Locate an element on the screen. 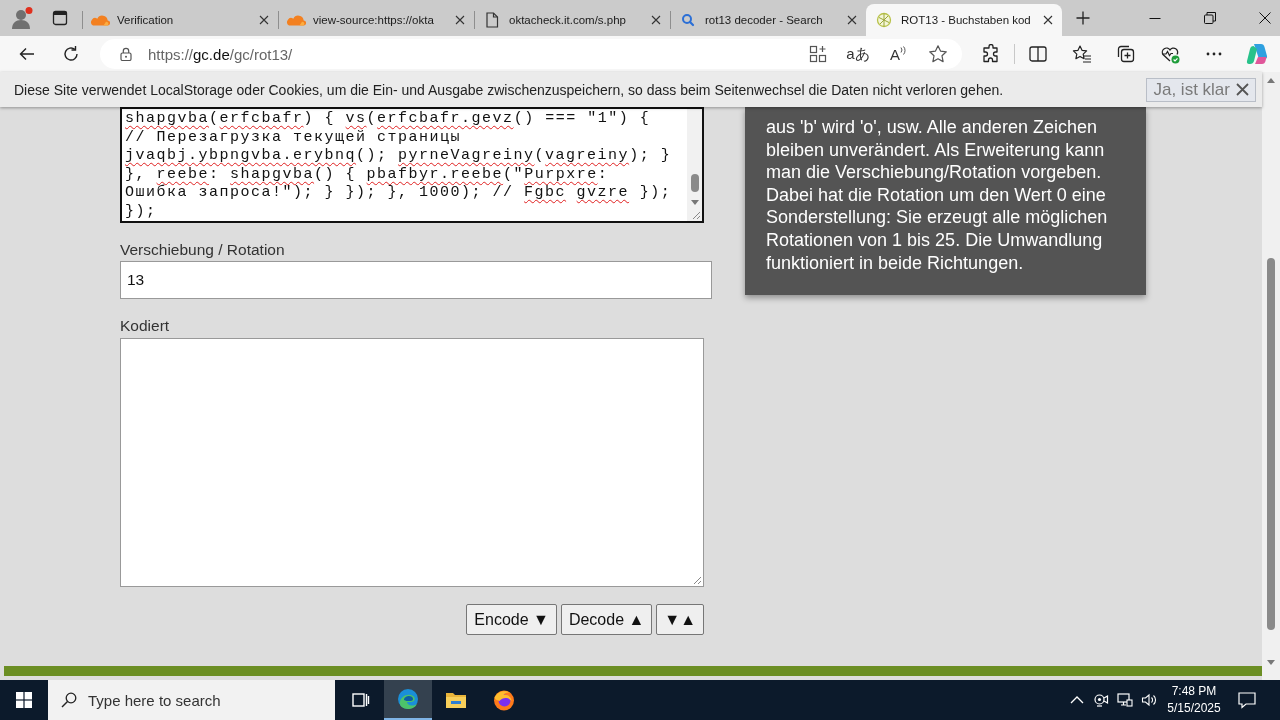 The width and height of the screenshot is (1280, 720). code-line: // Перезагрузка текущей страницы is located at coordinates (294, 137).